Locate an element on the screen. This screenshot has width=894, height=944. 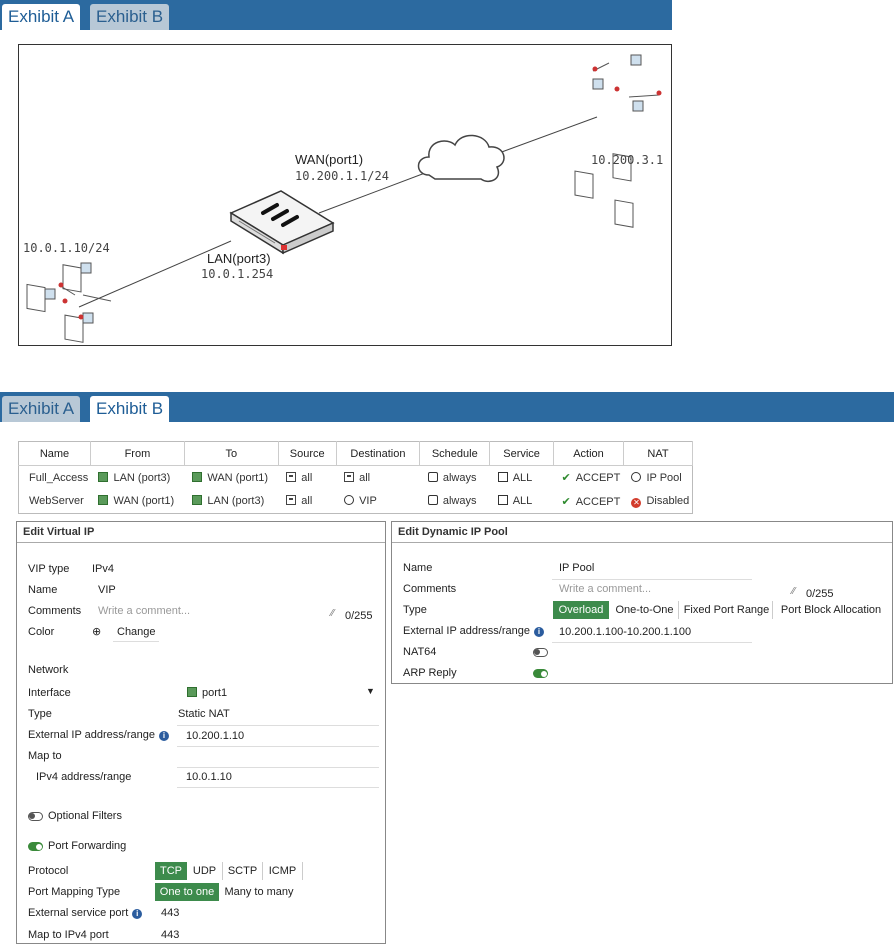
external-ip-label: External IP address/range i is located at coordinates (98, 735).